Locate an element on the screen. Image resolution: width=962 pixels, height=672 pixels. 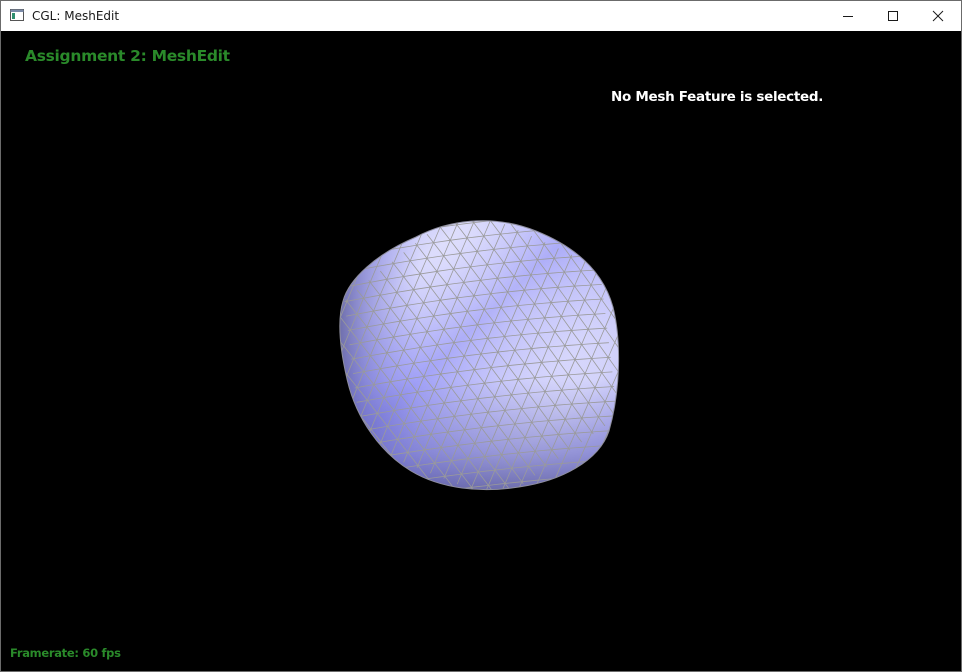
mesh-surface is located at coordinates (477, 349).